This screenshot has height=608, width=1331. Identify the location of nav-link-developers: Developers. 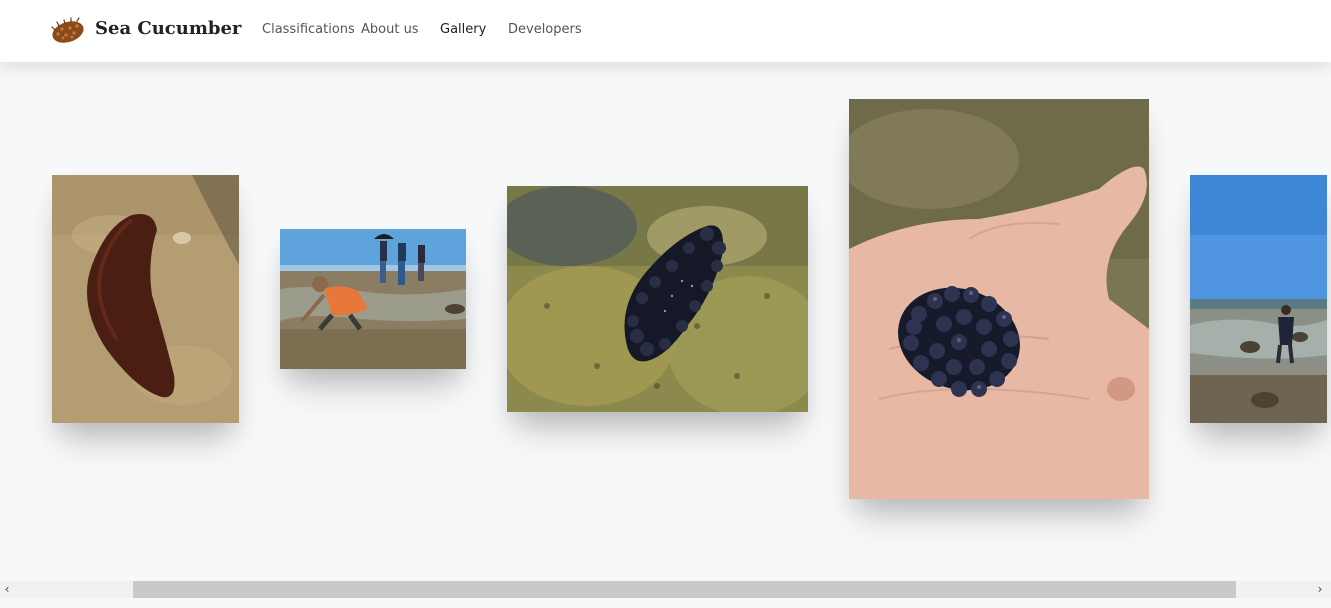
(545, 29).